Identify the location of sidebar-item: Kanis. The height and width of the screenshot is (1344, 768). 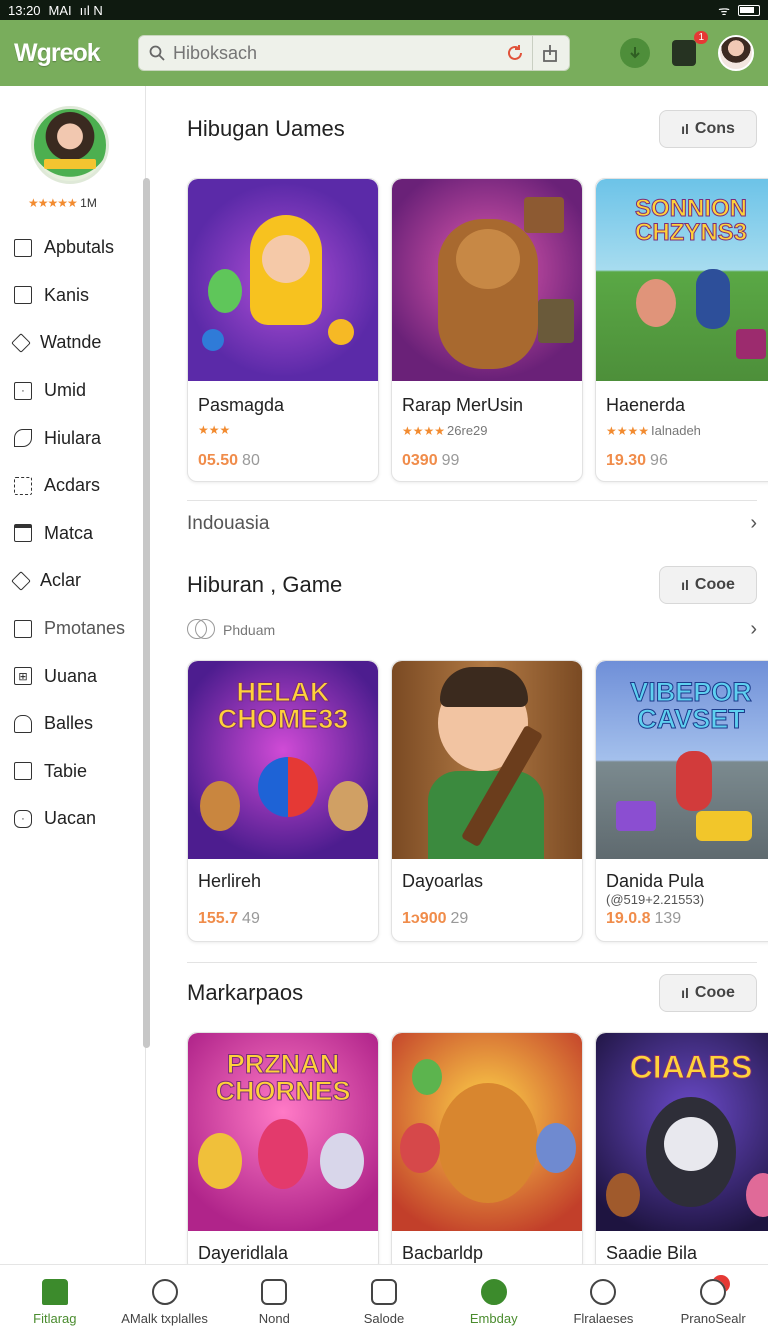
(72, 296).